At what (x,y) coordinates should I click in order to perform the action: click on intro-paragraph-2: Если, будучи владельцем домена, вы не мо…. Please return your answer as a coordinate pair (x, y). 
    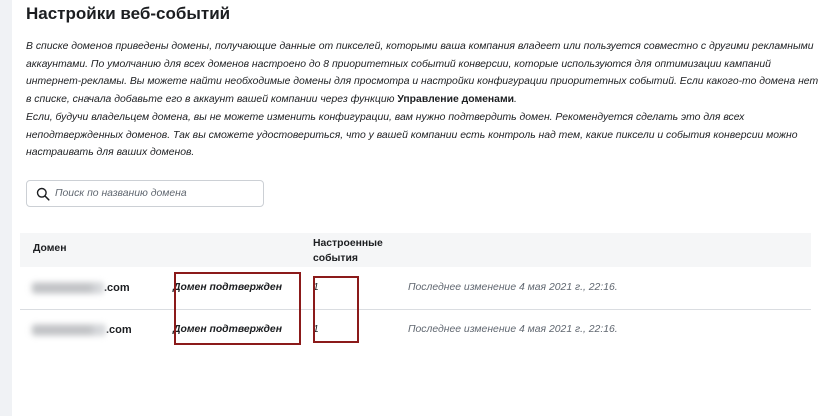
    Looking at the image, I should click on (412, 135).